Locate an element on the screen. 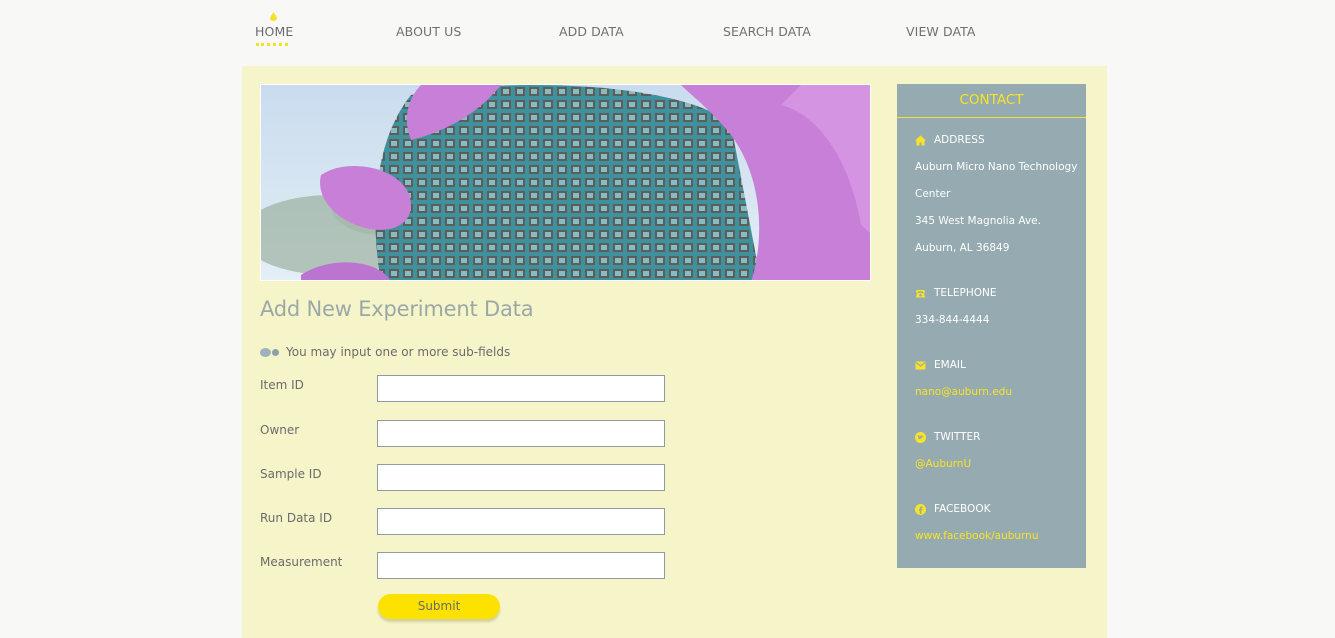 This screenshot has height=638, width=1335. nav-add-data: ADD DATA is located at coordinates (591, 31).